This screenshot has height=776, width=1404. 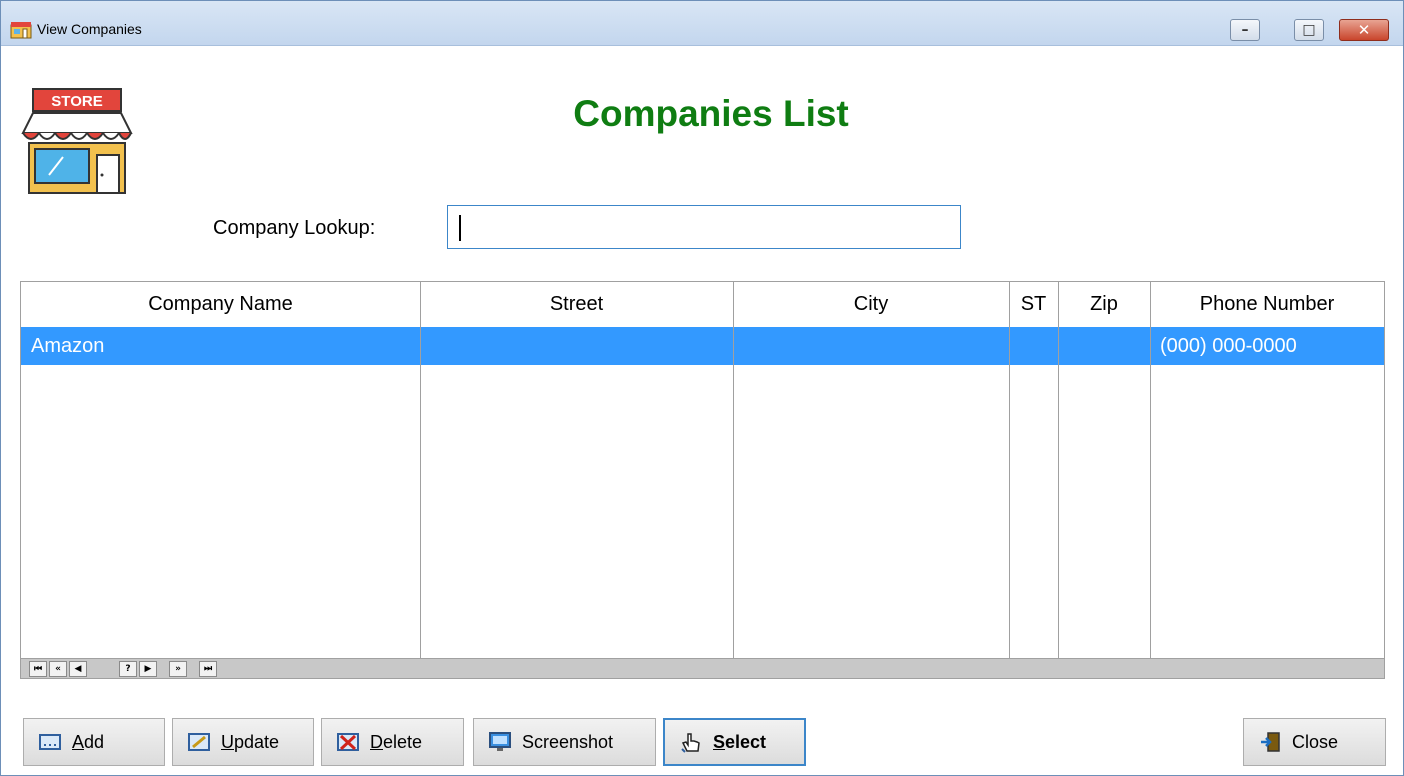 What do you see at coordinates (873, 346) in the screenshot?
I see `cell-city` at bounding box center [873, 346].